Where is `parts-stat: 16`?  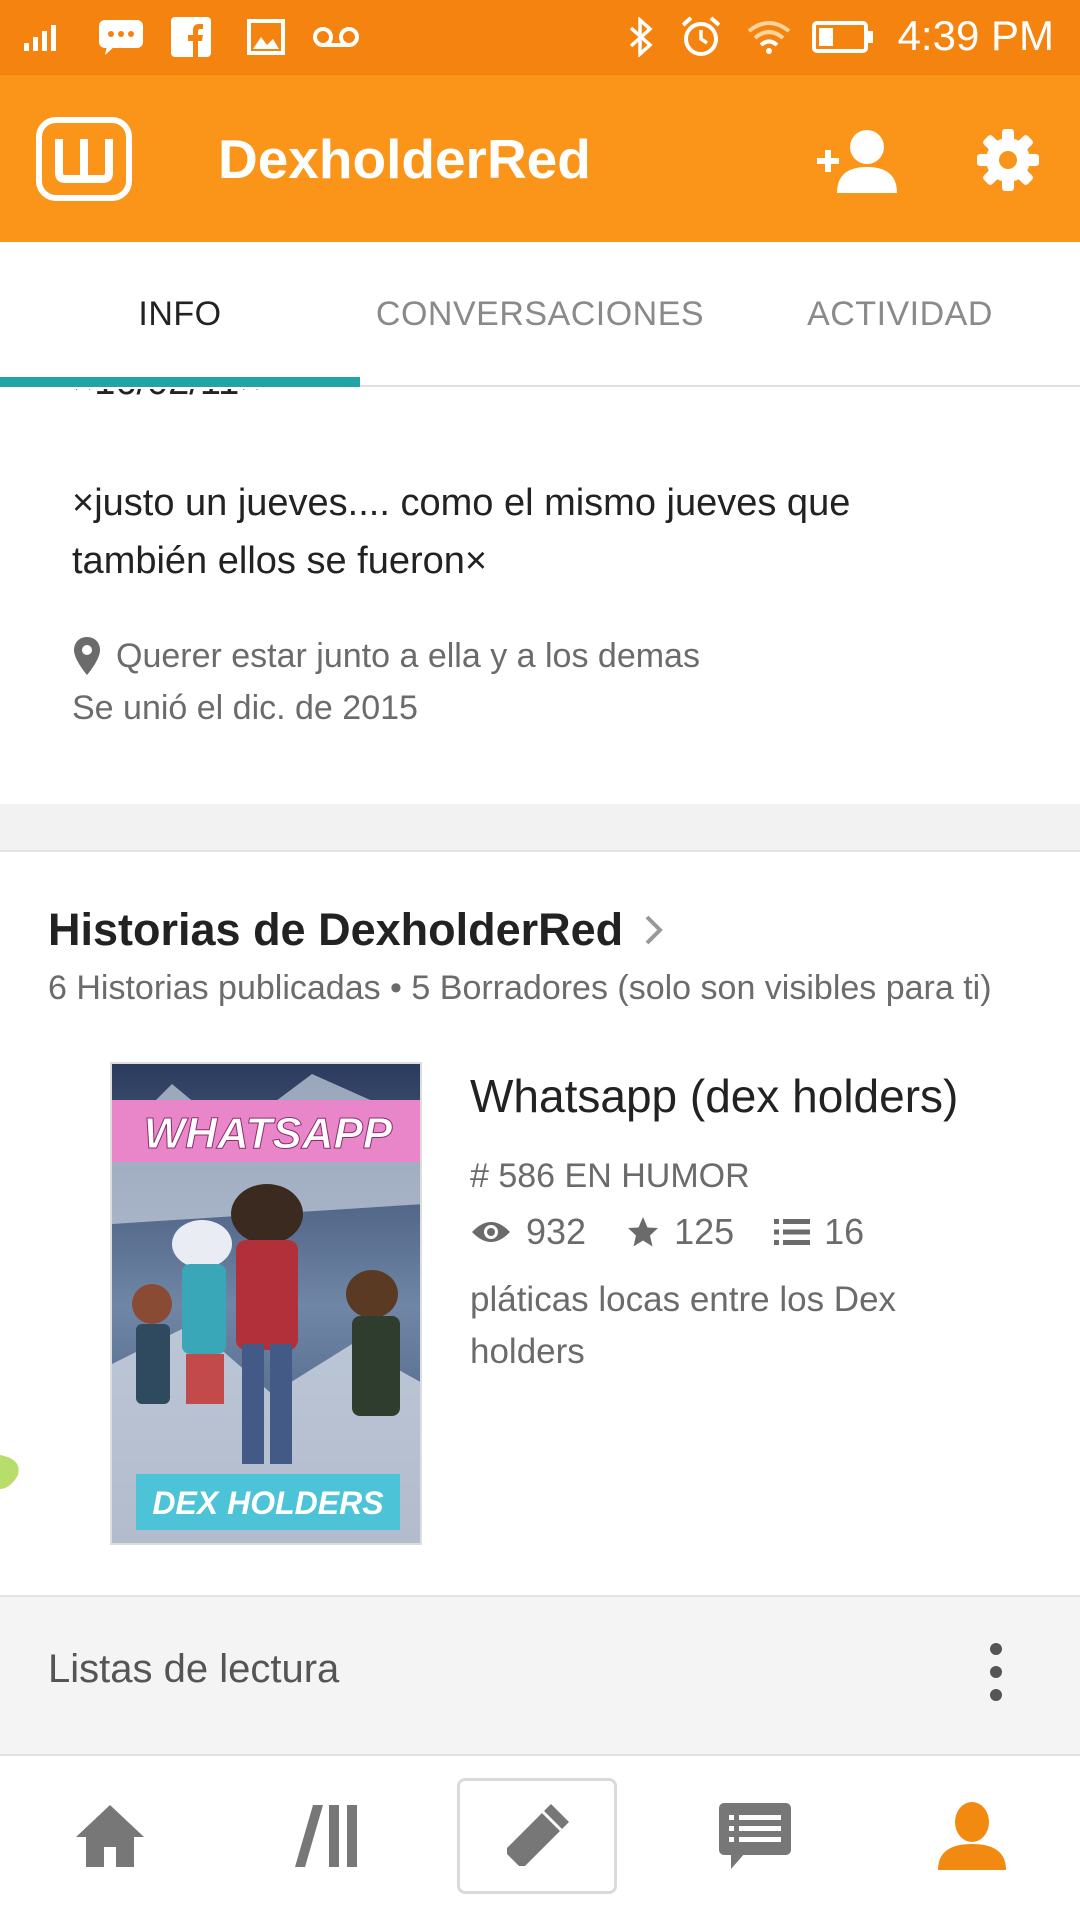 parts-stat: 16 is located at coordinates (819, 1232).